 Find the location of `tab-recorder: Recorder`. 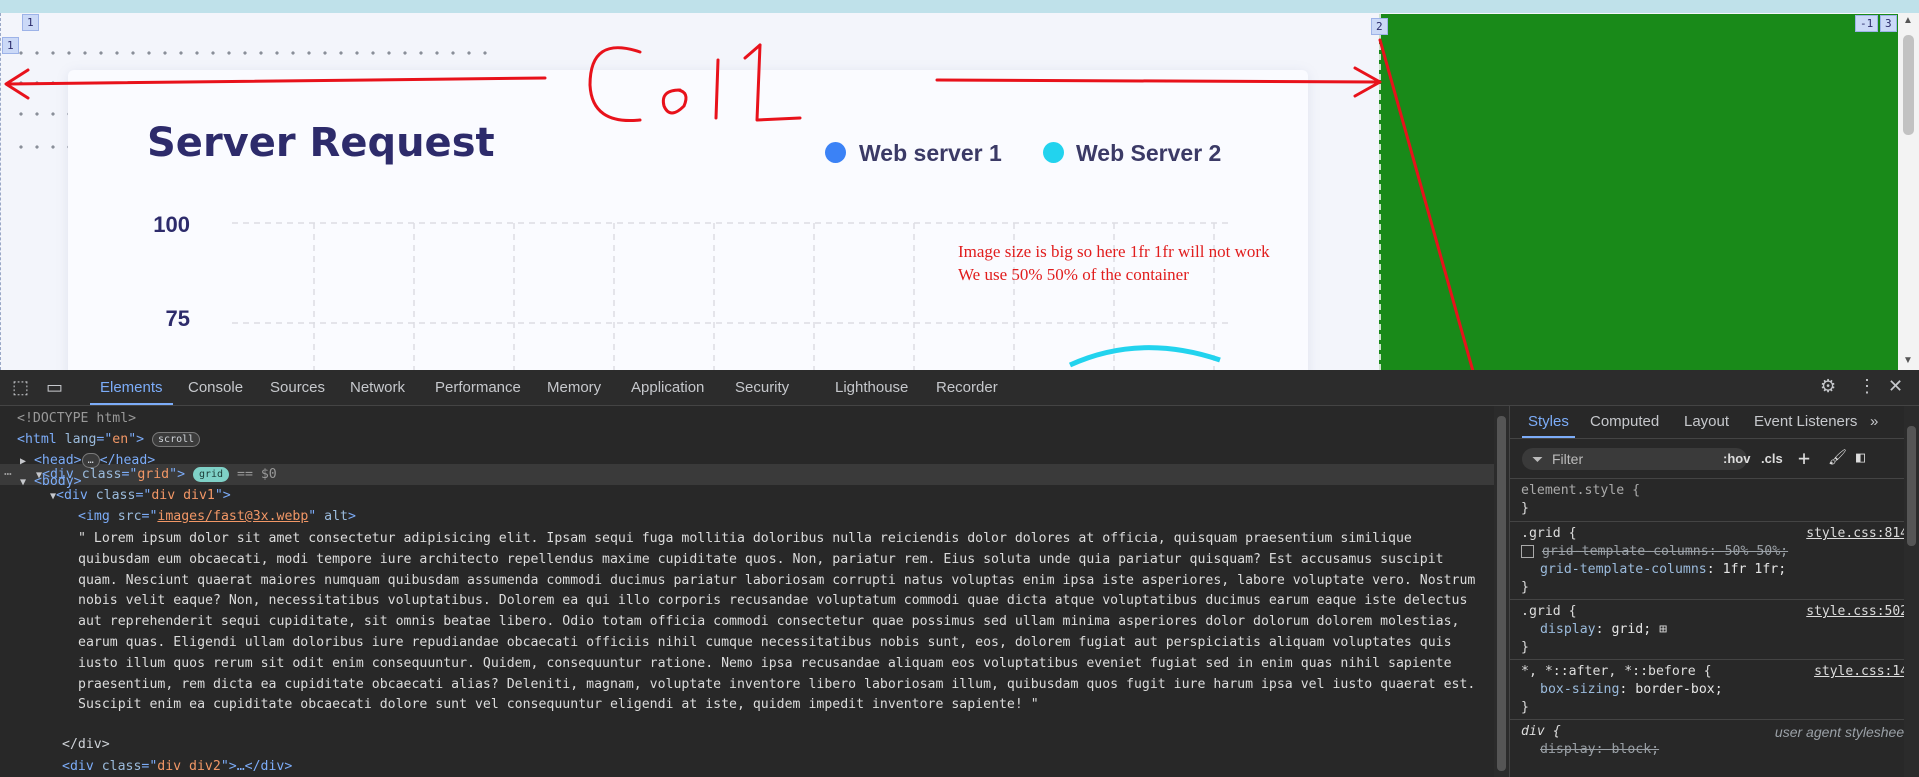

tab-recorder: Recorder is located at coordinates (967, 387).